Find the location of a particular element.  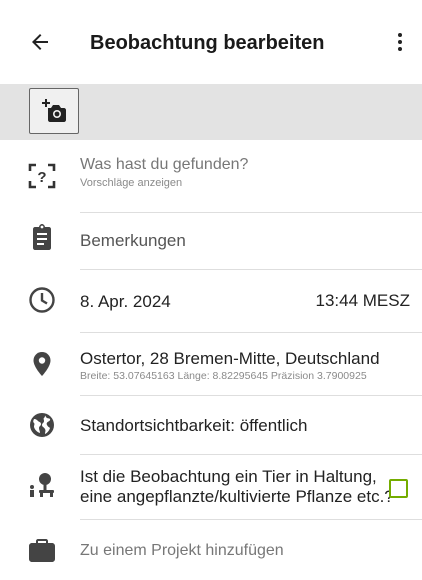

clipboard-icon is located at coordinates (42, 237).